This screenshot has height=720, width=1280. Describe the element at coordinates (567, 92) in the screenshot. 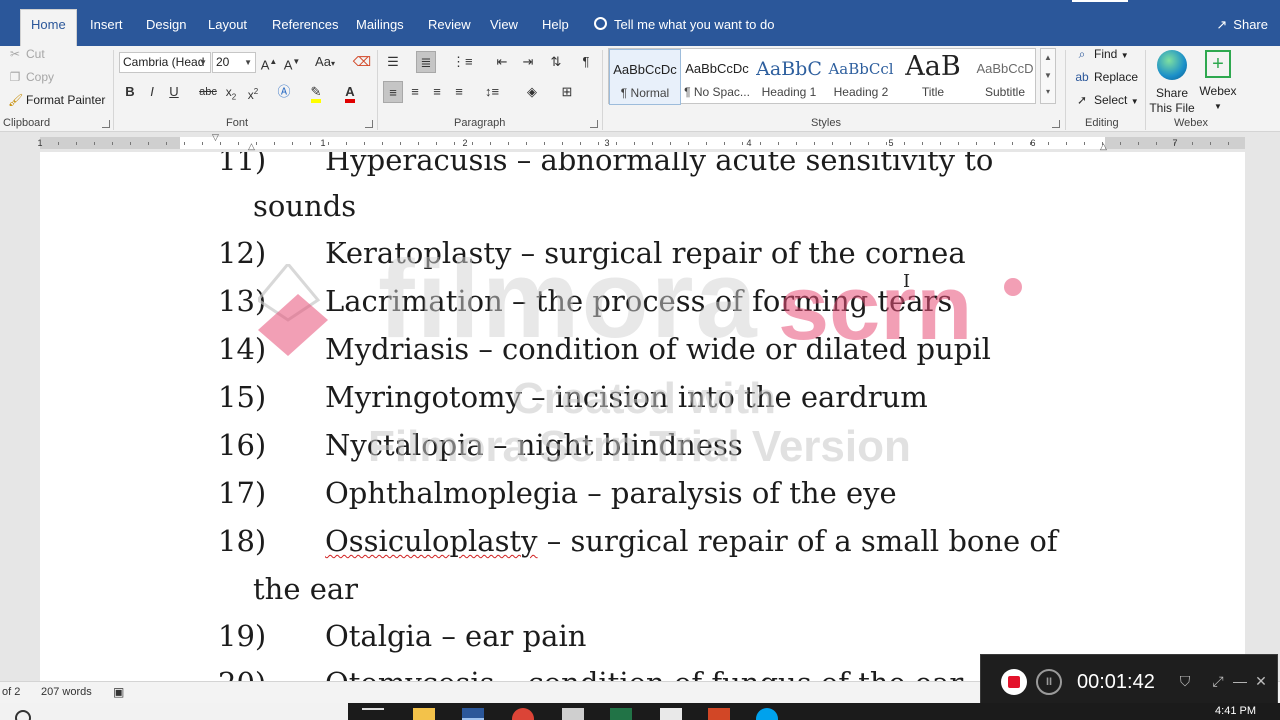

I see `borders-icon: ⊞` at that location.